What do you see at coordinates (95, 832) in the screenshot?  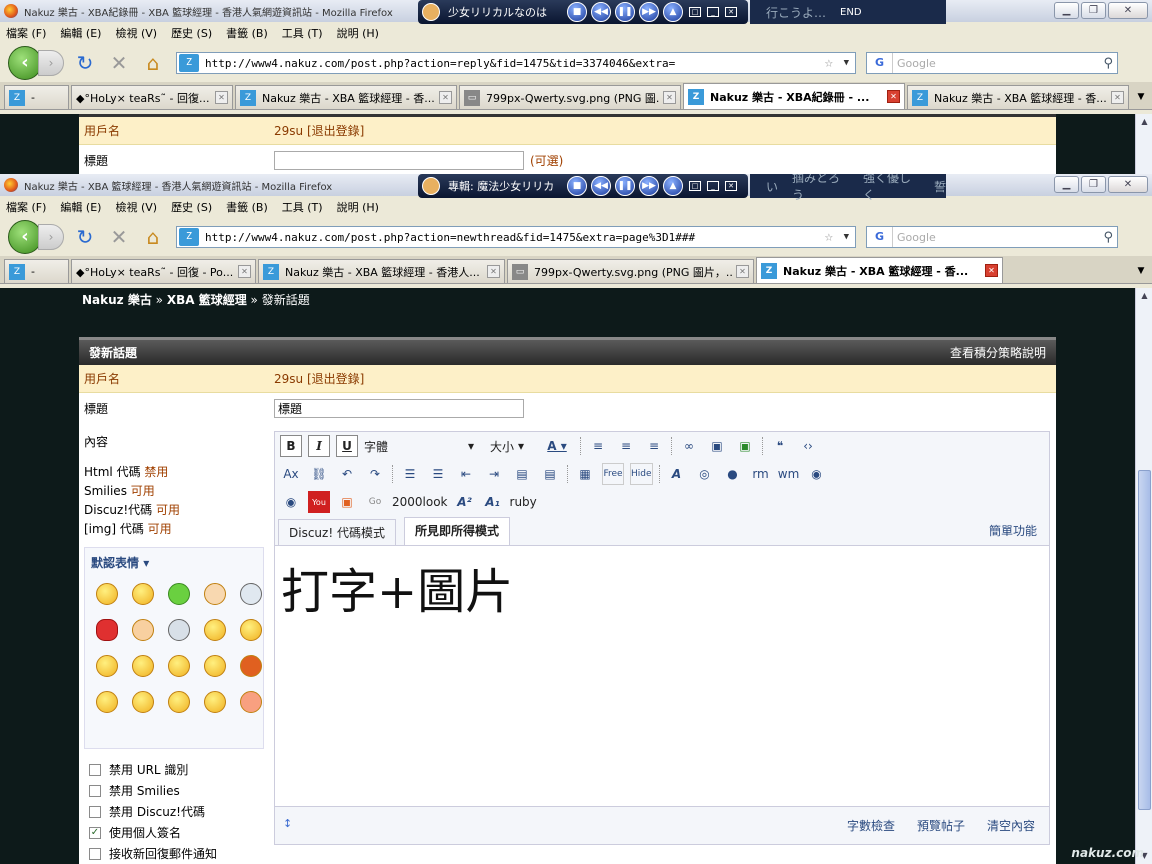 I see `checkbox-checked: ✓` at bounding box center [95, 832].